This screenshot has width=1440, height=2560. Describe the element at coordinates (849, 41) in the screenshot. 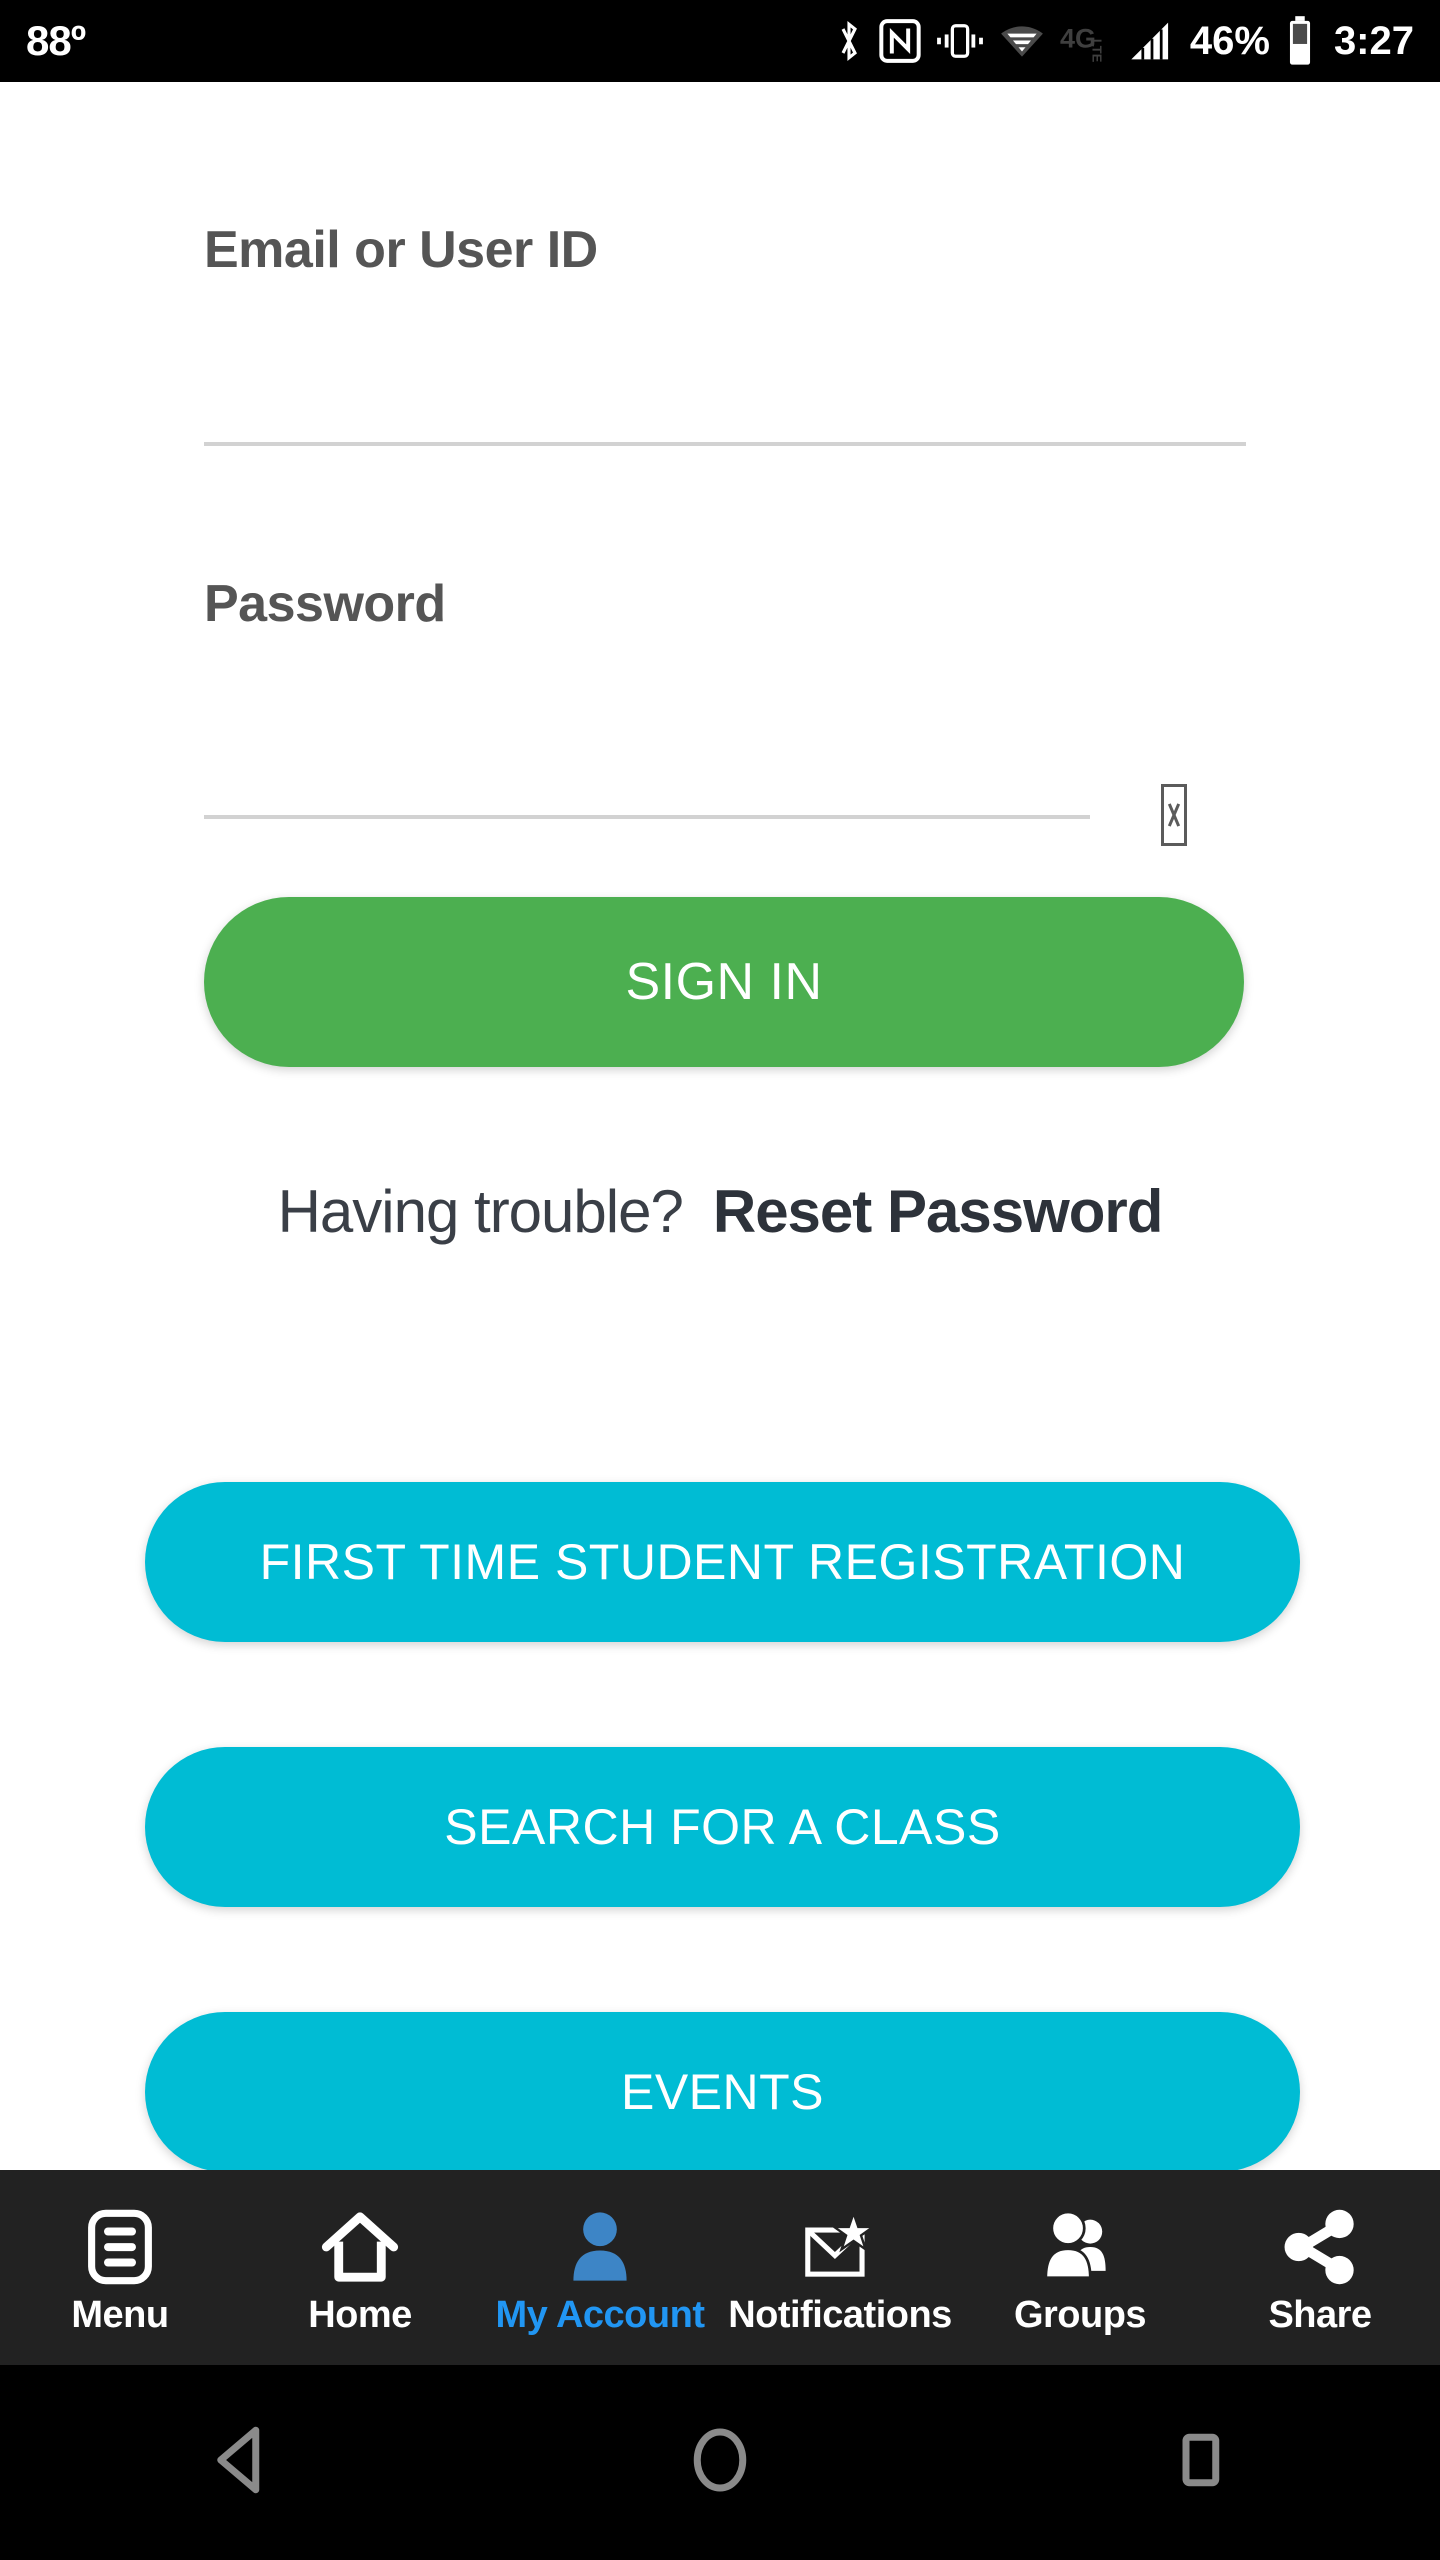

I see `bluetooth-icon` at that location.